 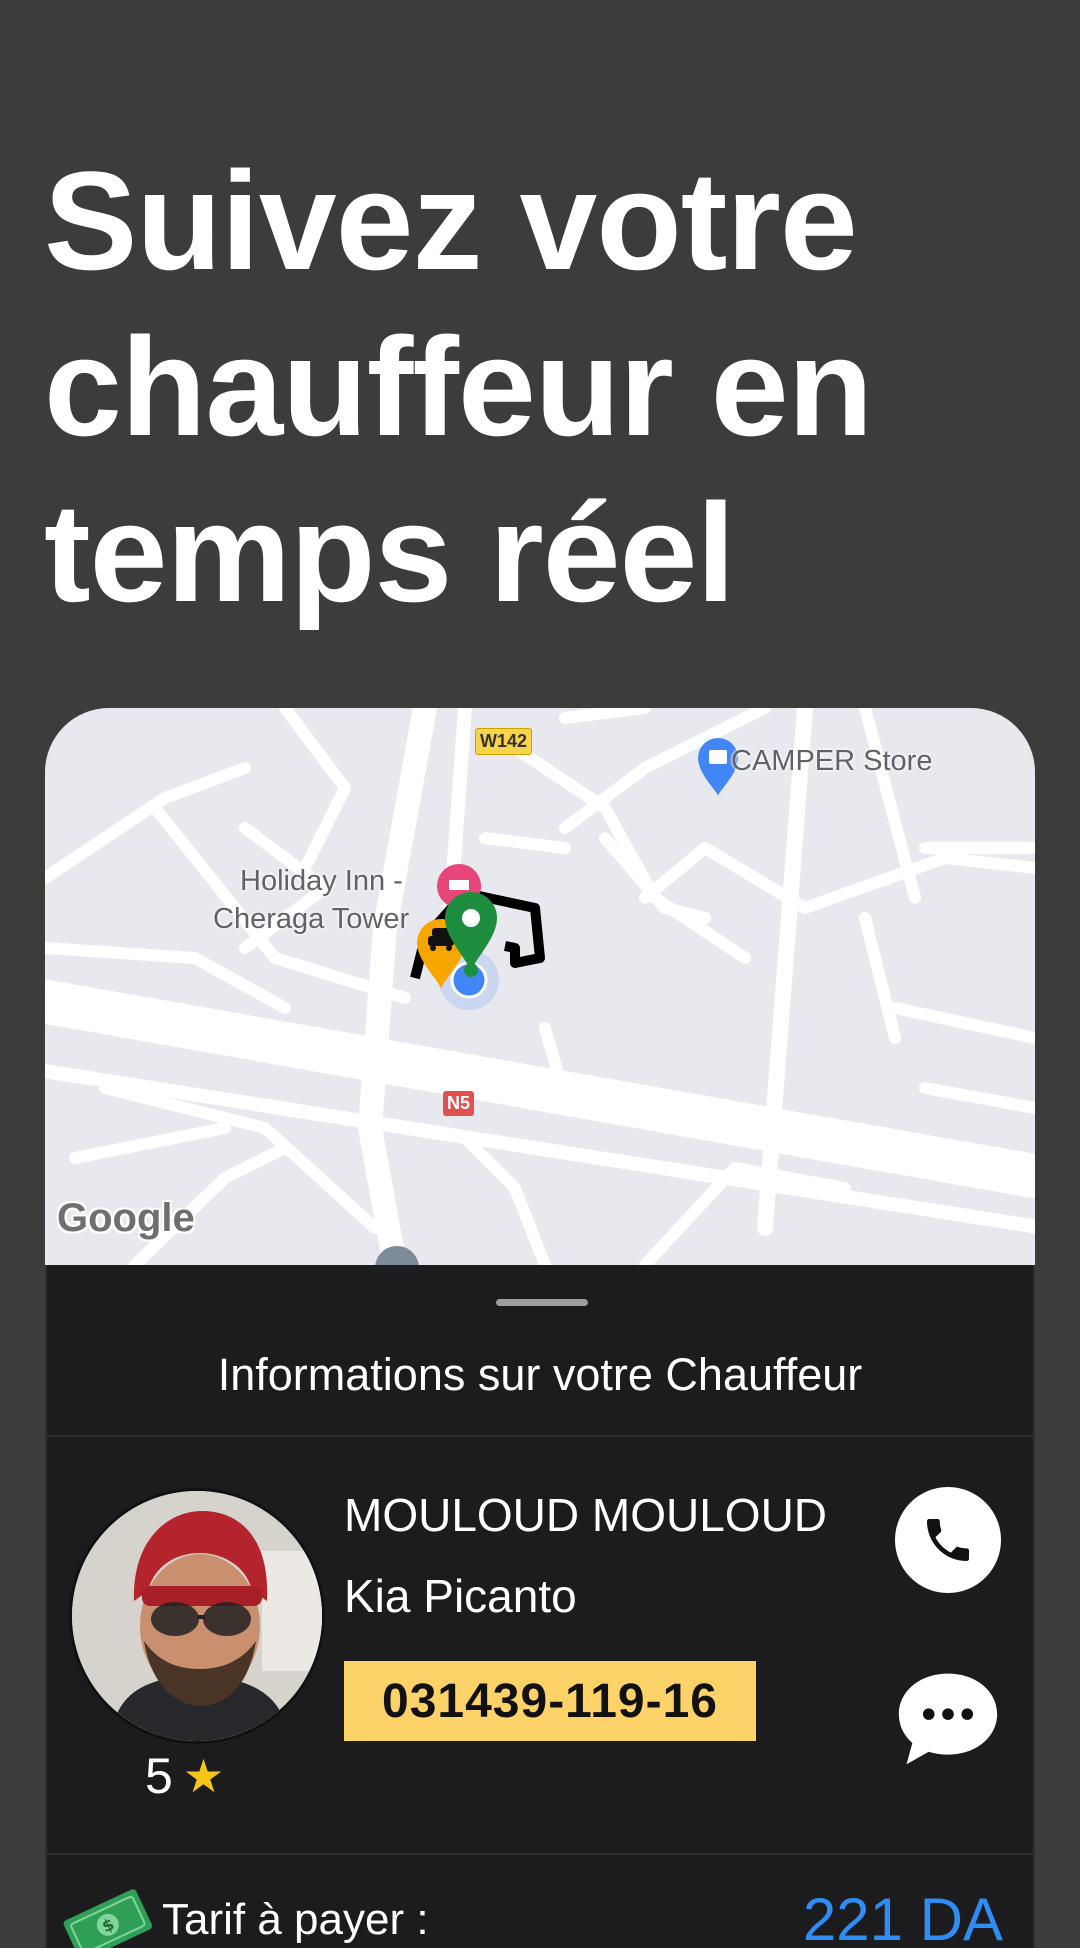 I want to click on chat-bubble-icon, so click(x=948, y=1719).